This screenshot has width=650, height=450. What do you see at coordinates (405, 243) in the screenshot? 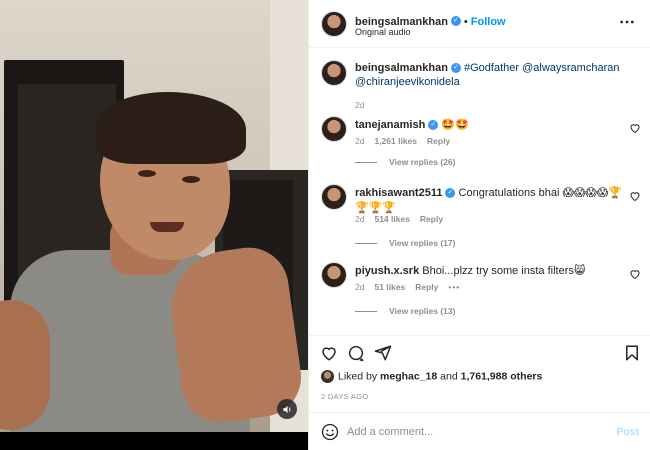
I see `view-replies-button: View replies (17)` at bounding box center [405, 243].